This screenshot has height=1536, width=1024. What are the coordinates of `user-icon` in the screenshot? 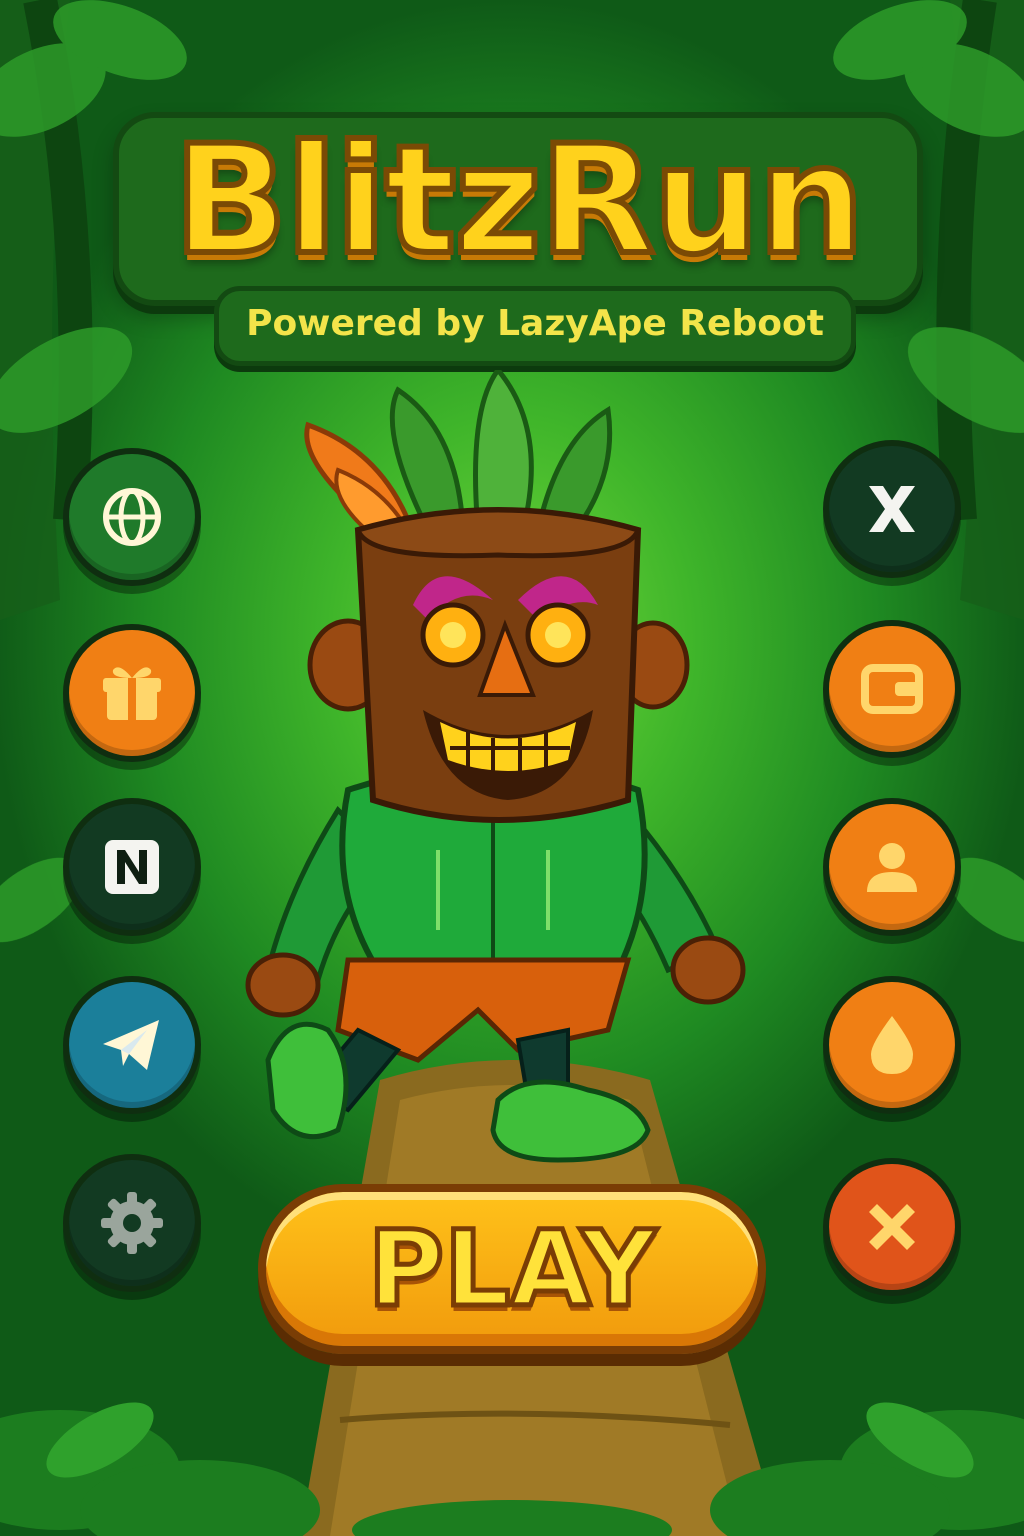 It's located at (892, 867).